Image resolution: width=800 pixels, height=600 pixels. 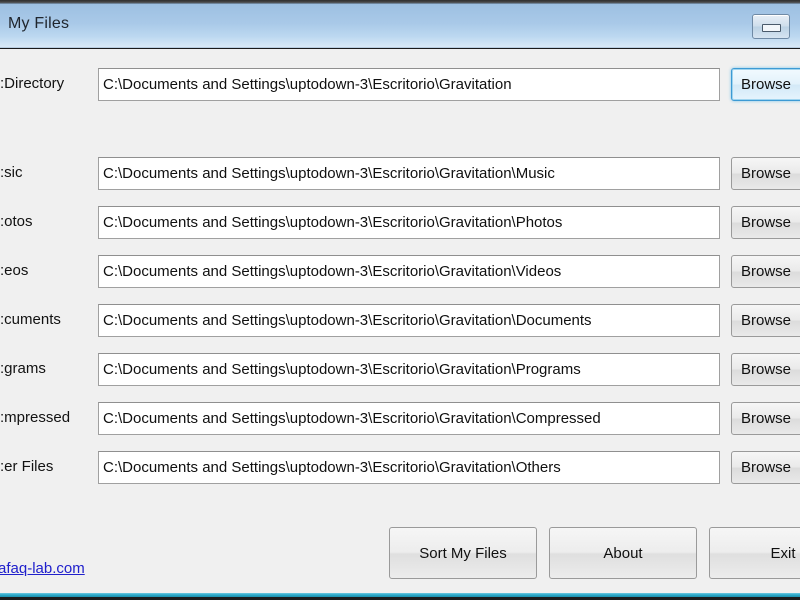 What do you see at coordinates (765, 222) in the screenshot?
I see `folder-browse-button-photos: Browse` at bounding box center [765, 222].